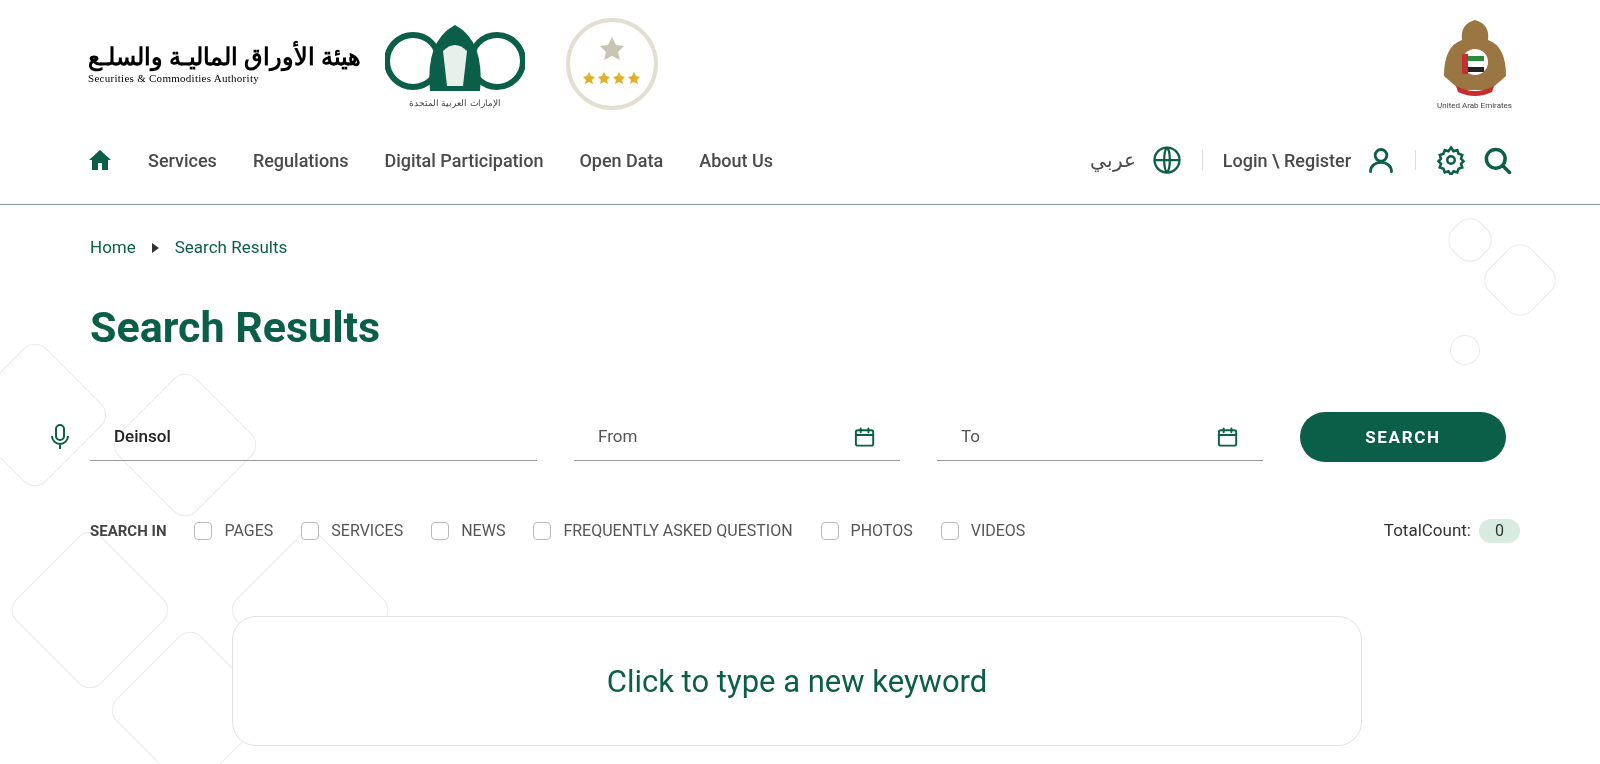  I want to click on from-date-field: From, so click(721, 437).